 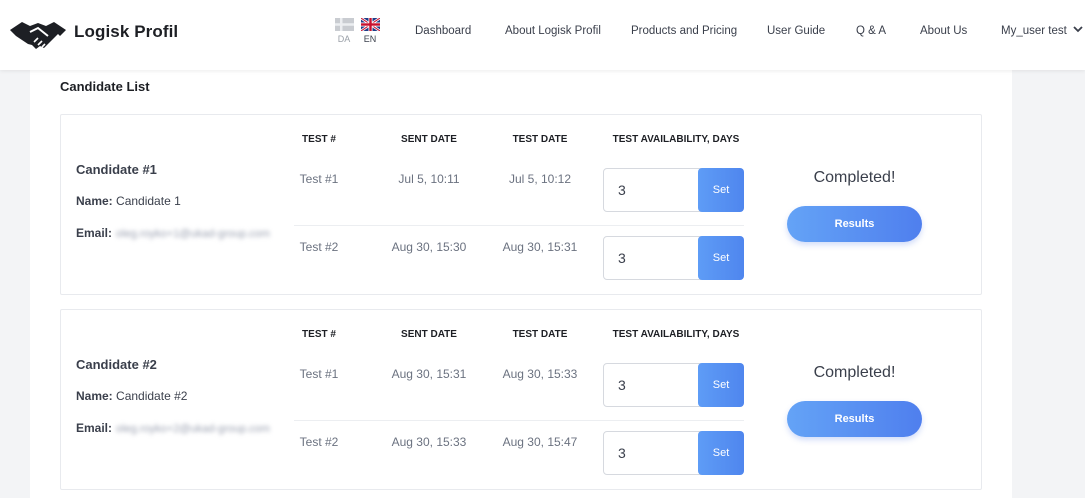 I want to click on page-title: Candidate List, so click(x=105, y=86).